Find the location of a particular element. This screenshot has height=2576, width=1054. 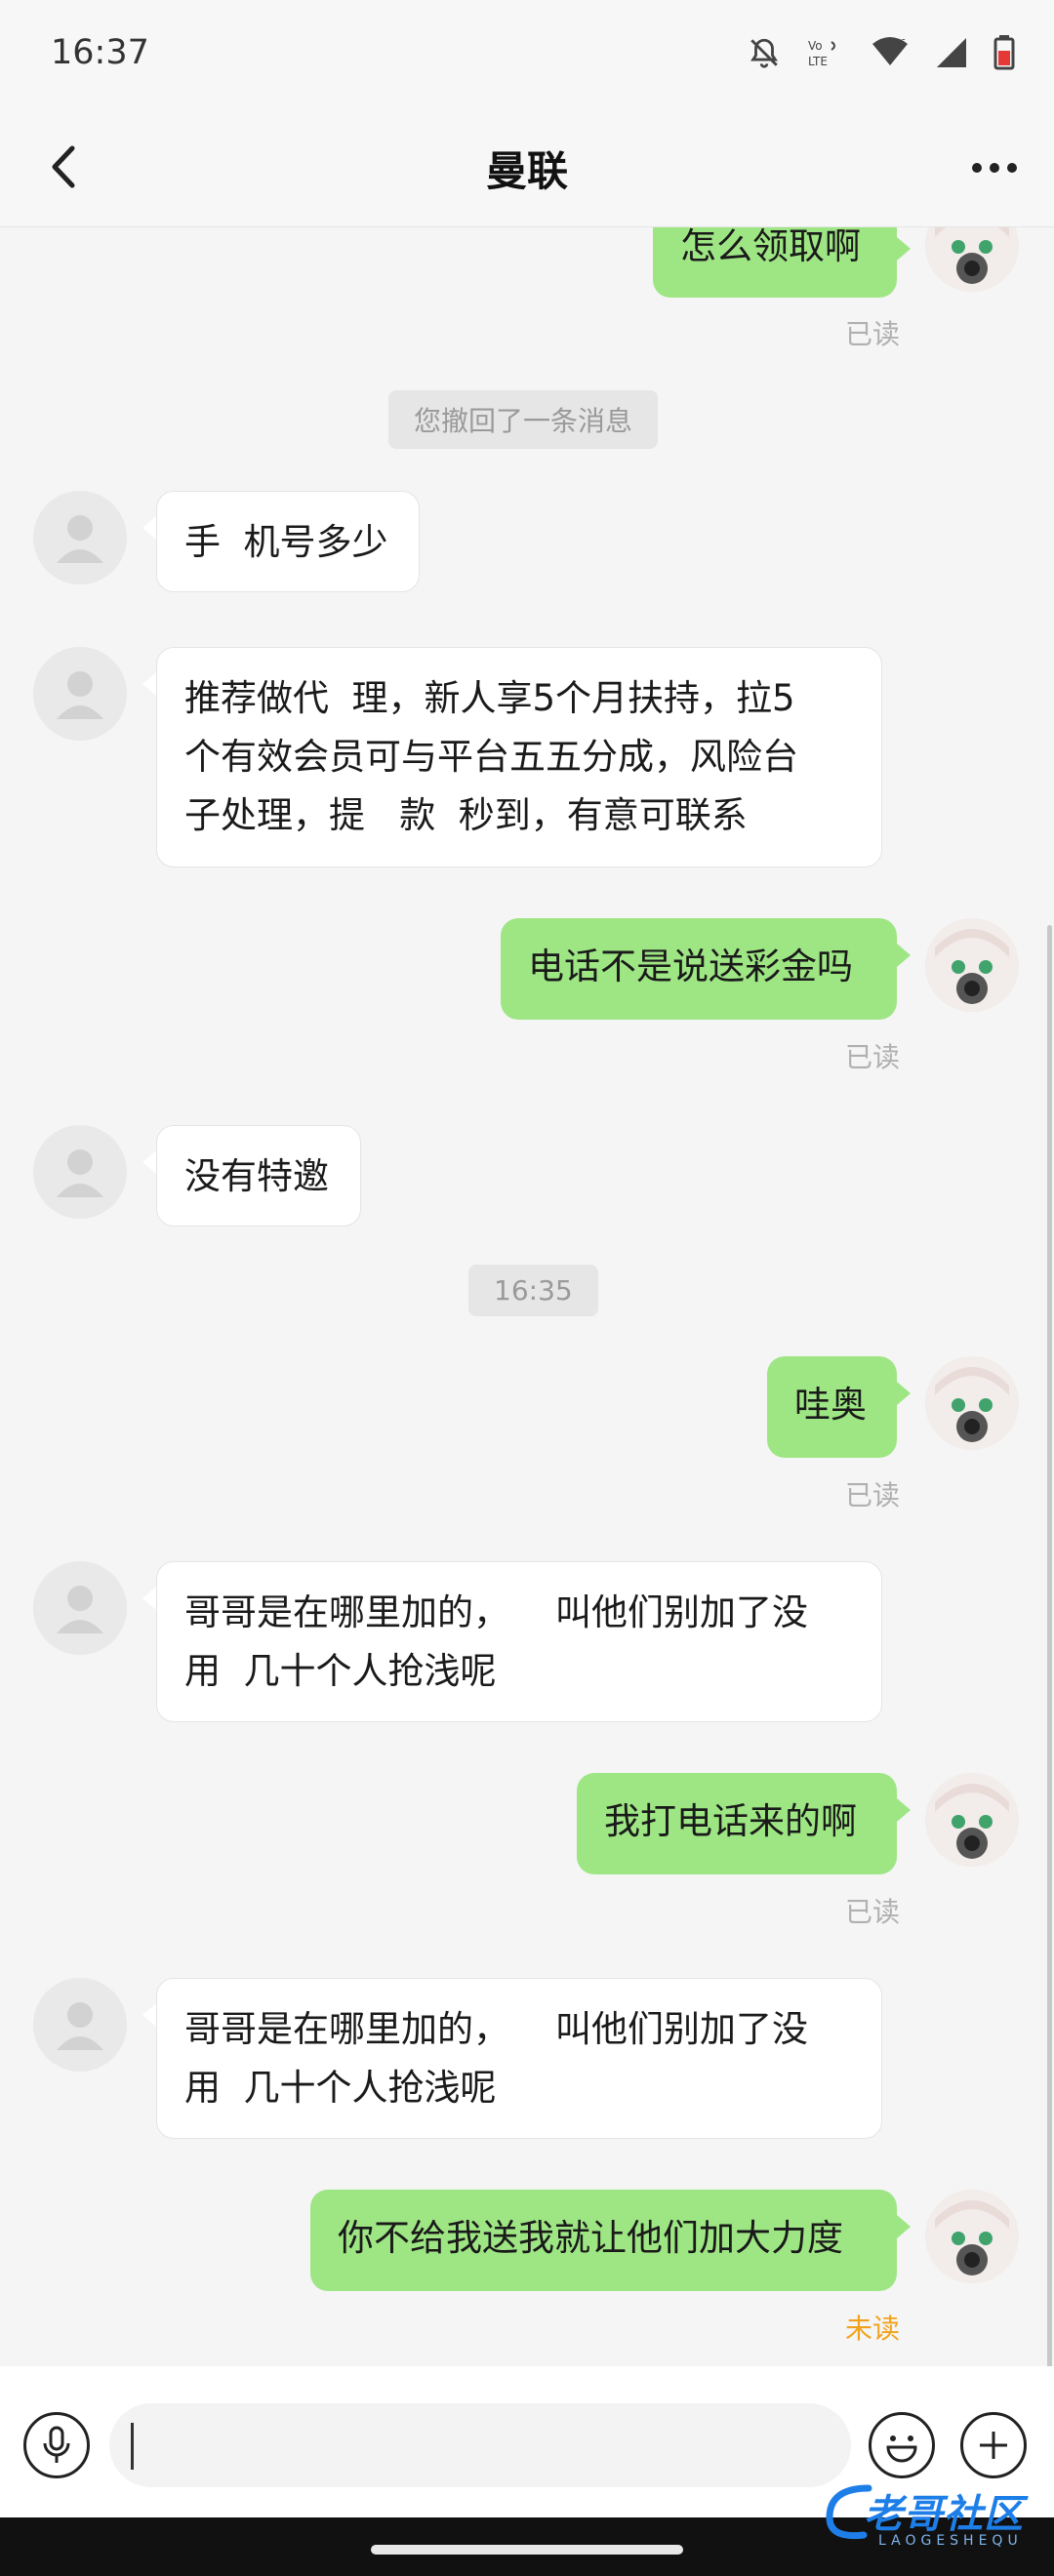

message-bubble-outgoing: 我打电话来的啊 is located at coordinates (737, 1823).